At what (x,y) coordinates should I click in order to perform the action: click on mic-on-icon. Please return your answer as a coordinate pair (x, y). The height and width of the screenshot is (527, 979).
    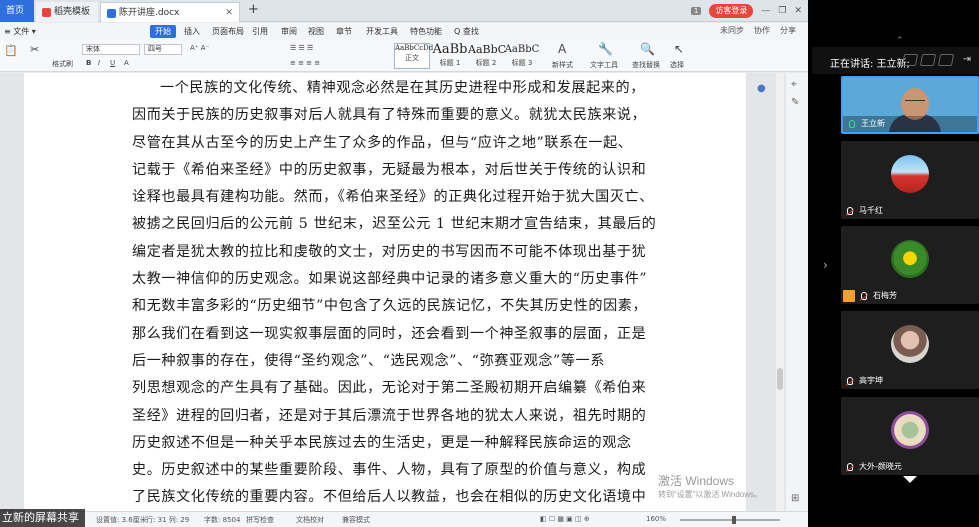
    Looking at the image, I should click on (852, 124).